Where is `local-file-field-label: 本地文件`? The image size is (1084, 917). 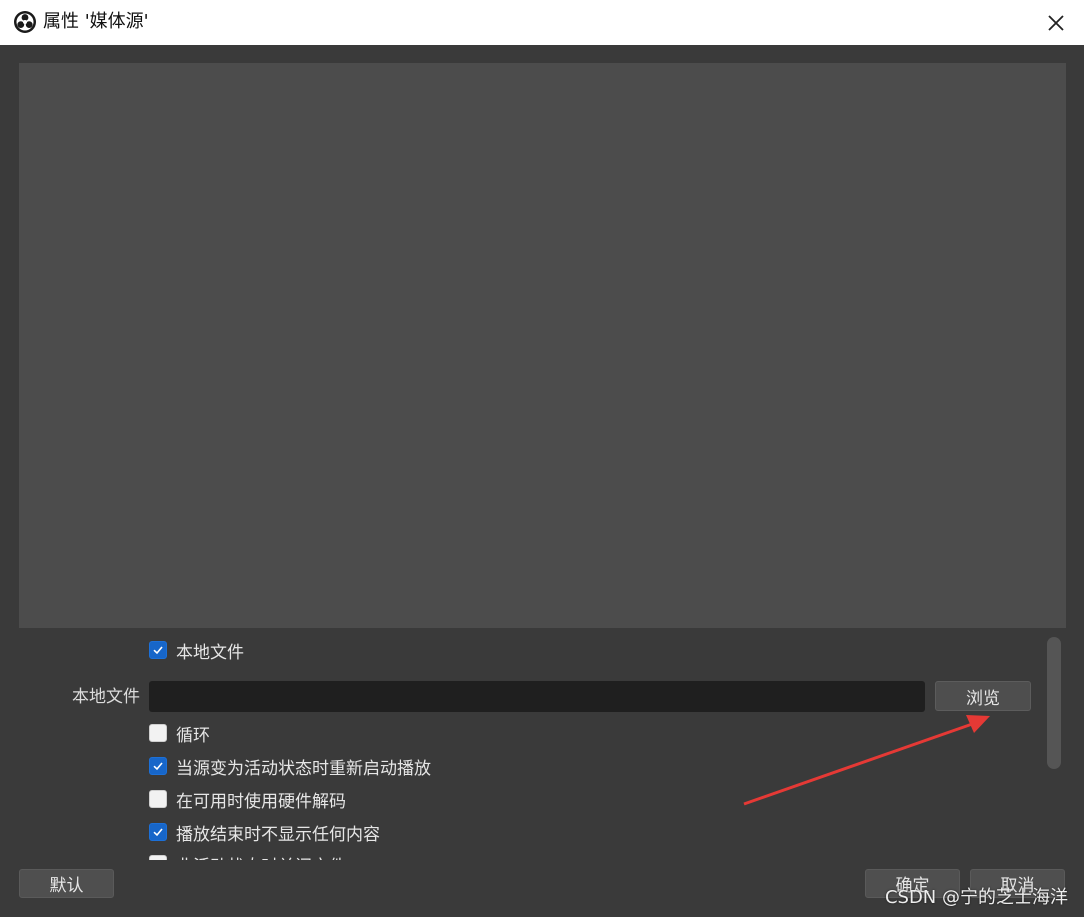 local-file-field-label: 本地文件 is located at coordinates (106, 697).